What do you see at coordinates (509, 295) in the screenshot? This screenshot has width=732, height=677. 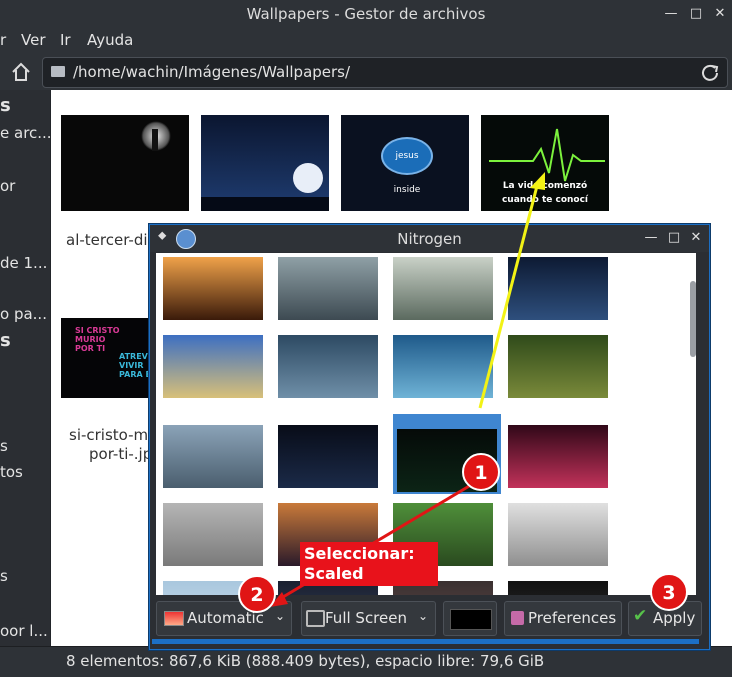 I see `yellow-arrow` at bounding box center [509, 295].